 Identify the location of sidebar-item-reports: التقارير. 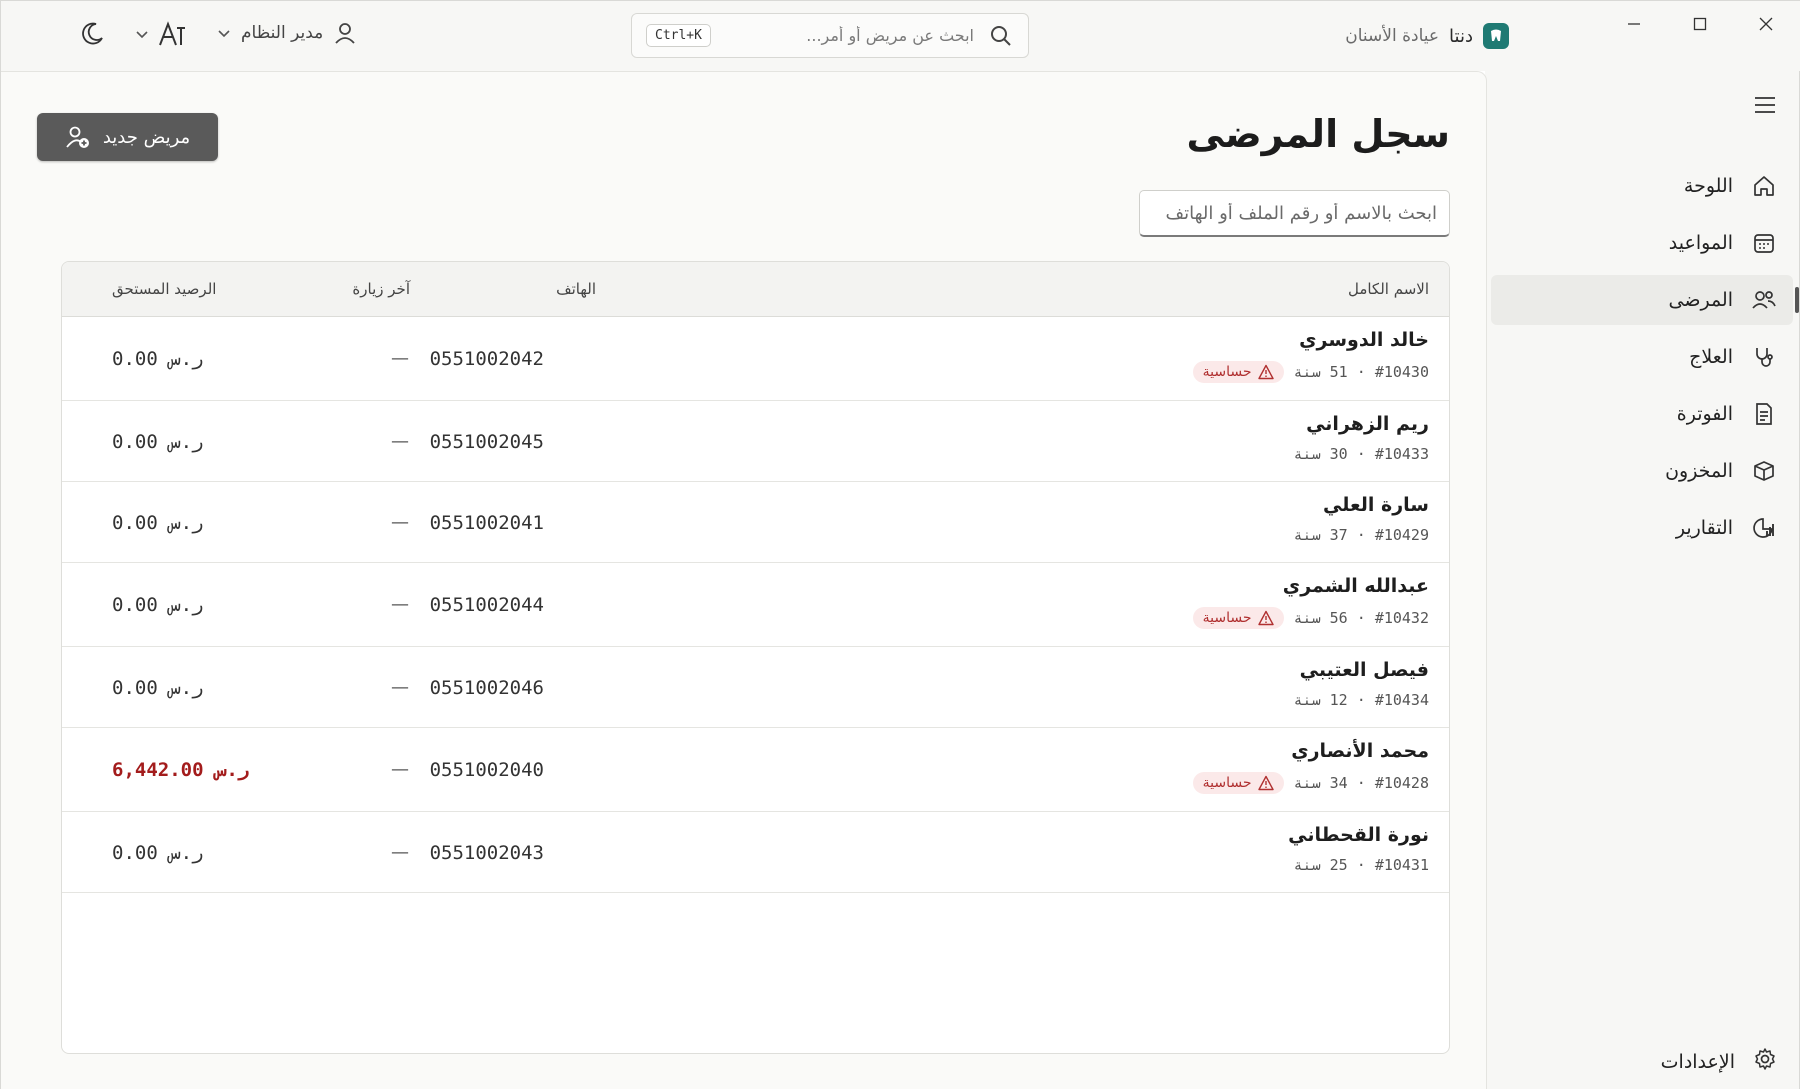
(1642, 528).